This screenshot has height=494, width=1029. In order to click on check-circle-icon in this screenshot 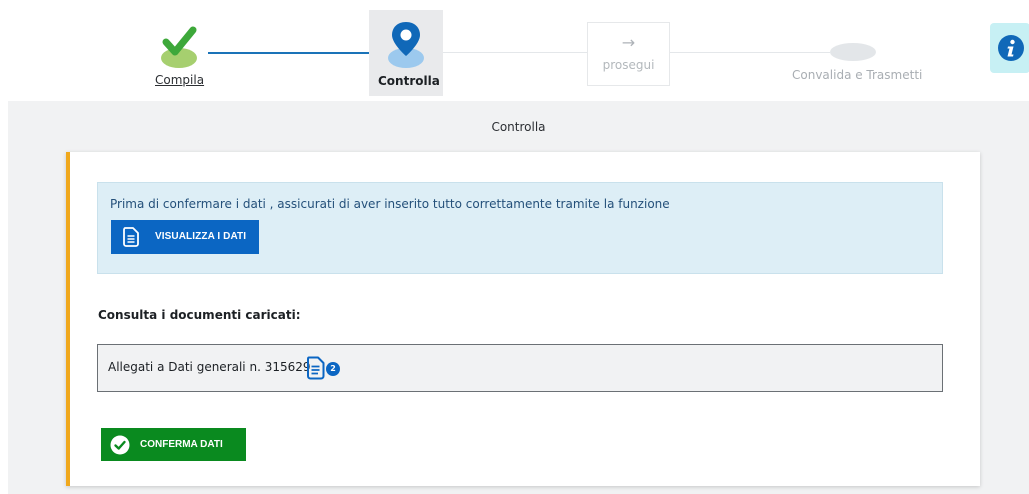, I will do `click(120, 445)`.